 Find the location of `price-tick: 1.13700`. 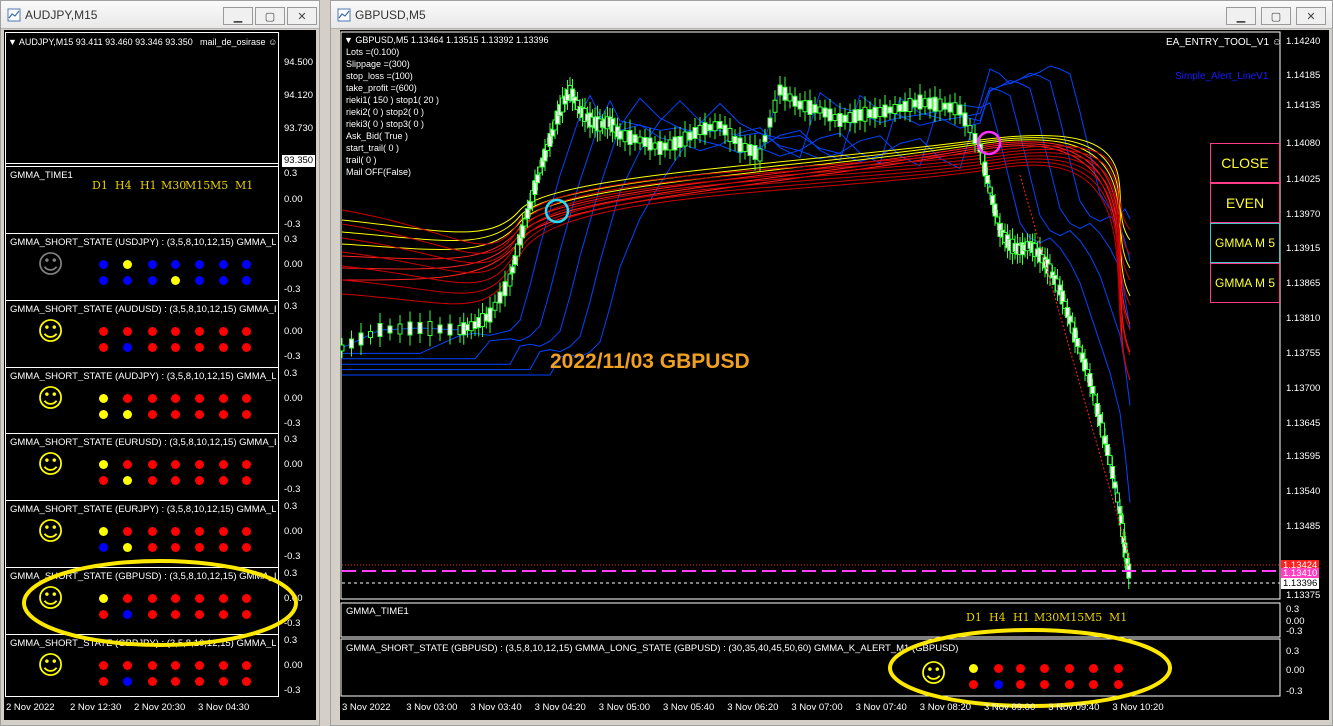

price-tick: 1.13700 is located at coordinates (1303, 388).